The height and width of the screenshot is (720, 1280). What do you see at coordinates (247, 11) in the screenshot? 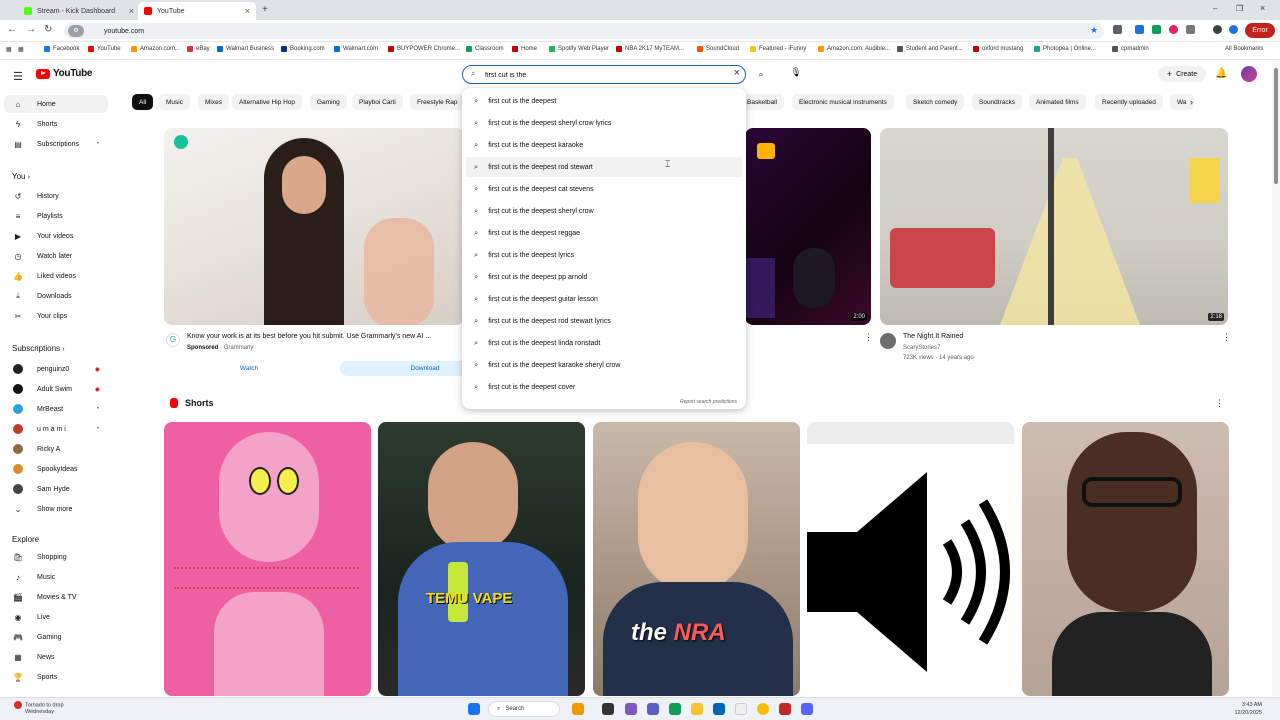
I see `close-tab-icon: ×` at bounding box center [247, 11].